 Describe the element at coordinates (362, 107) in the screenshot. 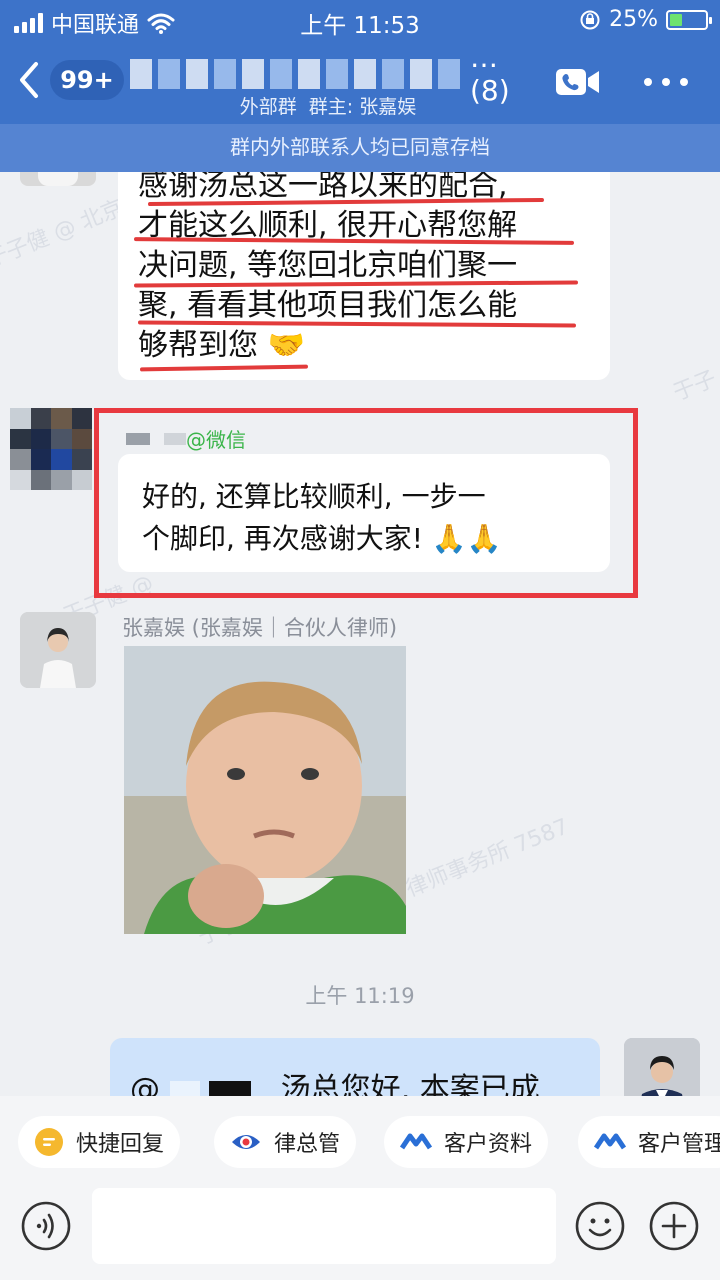

I see `group-owner-label: 群主: 张嘉娱` at that location.